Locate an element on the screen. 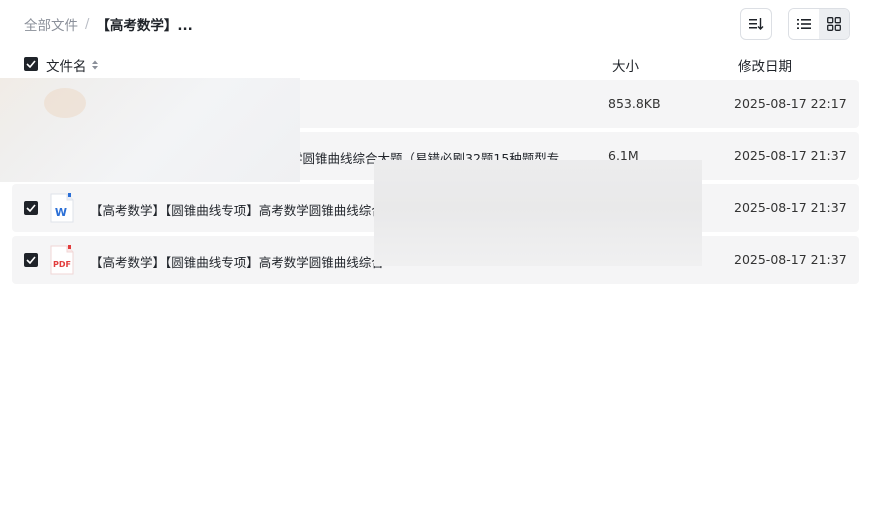 The image size is (874, 514). grid-view-button is located at coordinates (834, 24).